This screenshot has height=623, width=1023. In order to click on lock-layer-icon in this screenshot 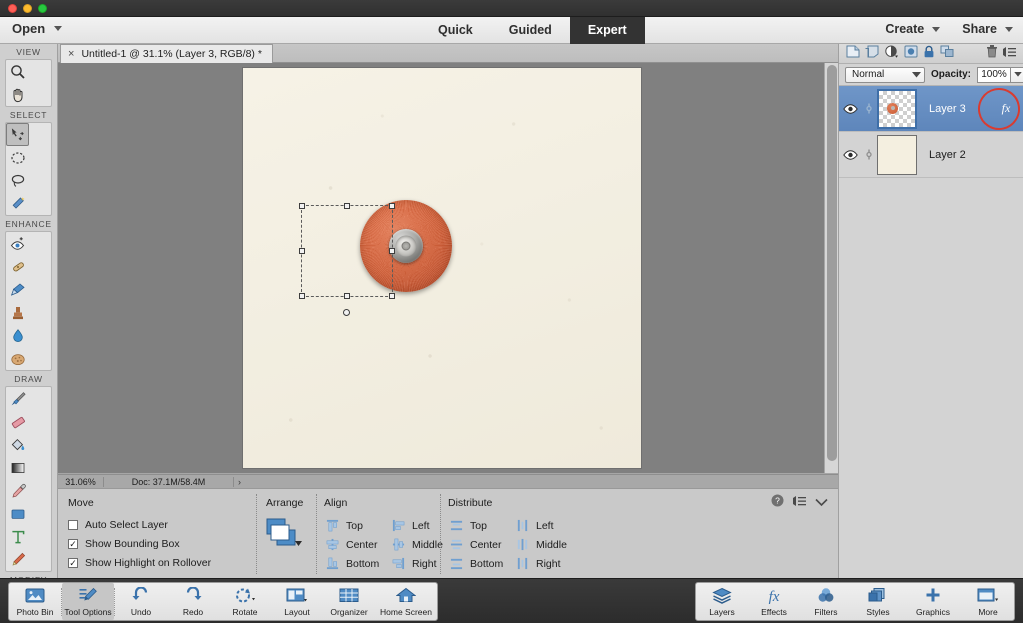, I will do `click(929, 54)`.